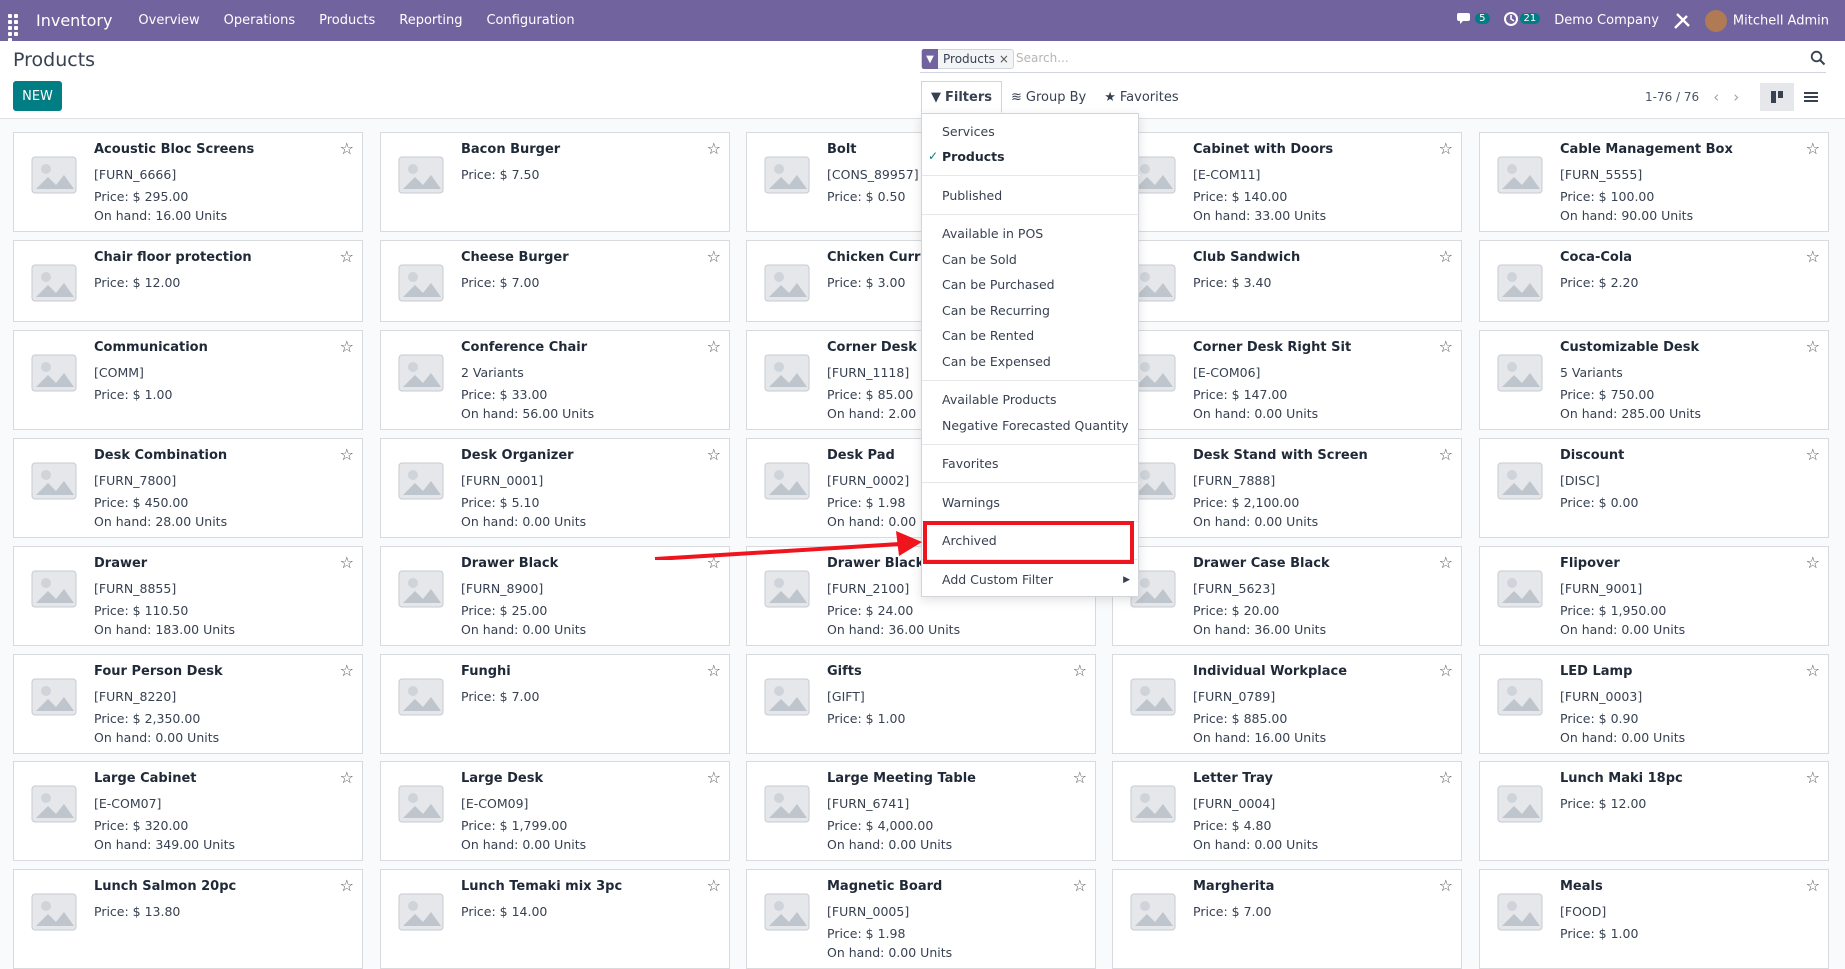 Image resolution: width=1845 pixels, height=969 pixels. I want to click on new-button: NEW, so click(37, 96).